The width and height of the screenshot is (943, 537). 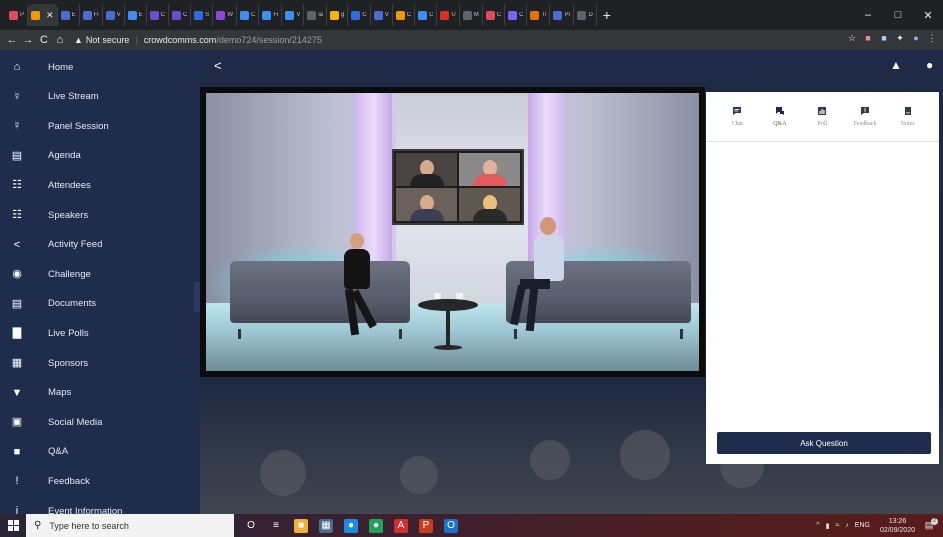 What do you see at coordinates (202, 15) in the screenshot?
I see `browser-tab: S` at bounding box center [202, 15].